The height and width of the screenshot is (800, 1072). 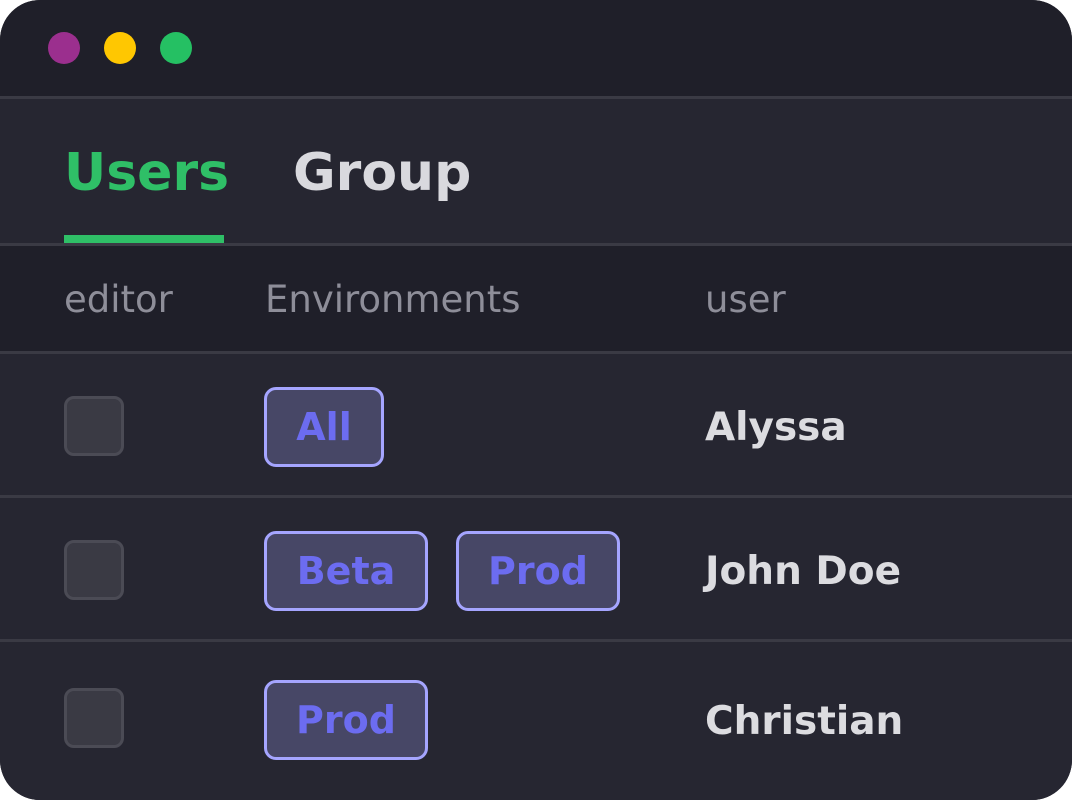 I want to click on tab-users: Users, so click(x=146, y=191).